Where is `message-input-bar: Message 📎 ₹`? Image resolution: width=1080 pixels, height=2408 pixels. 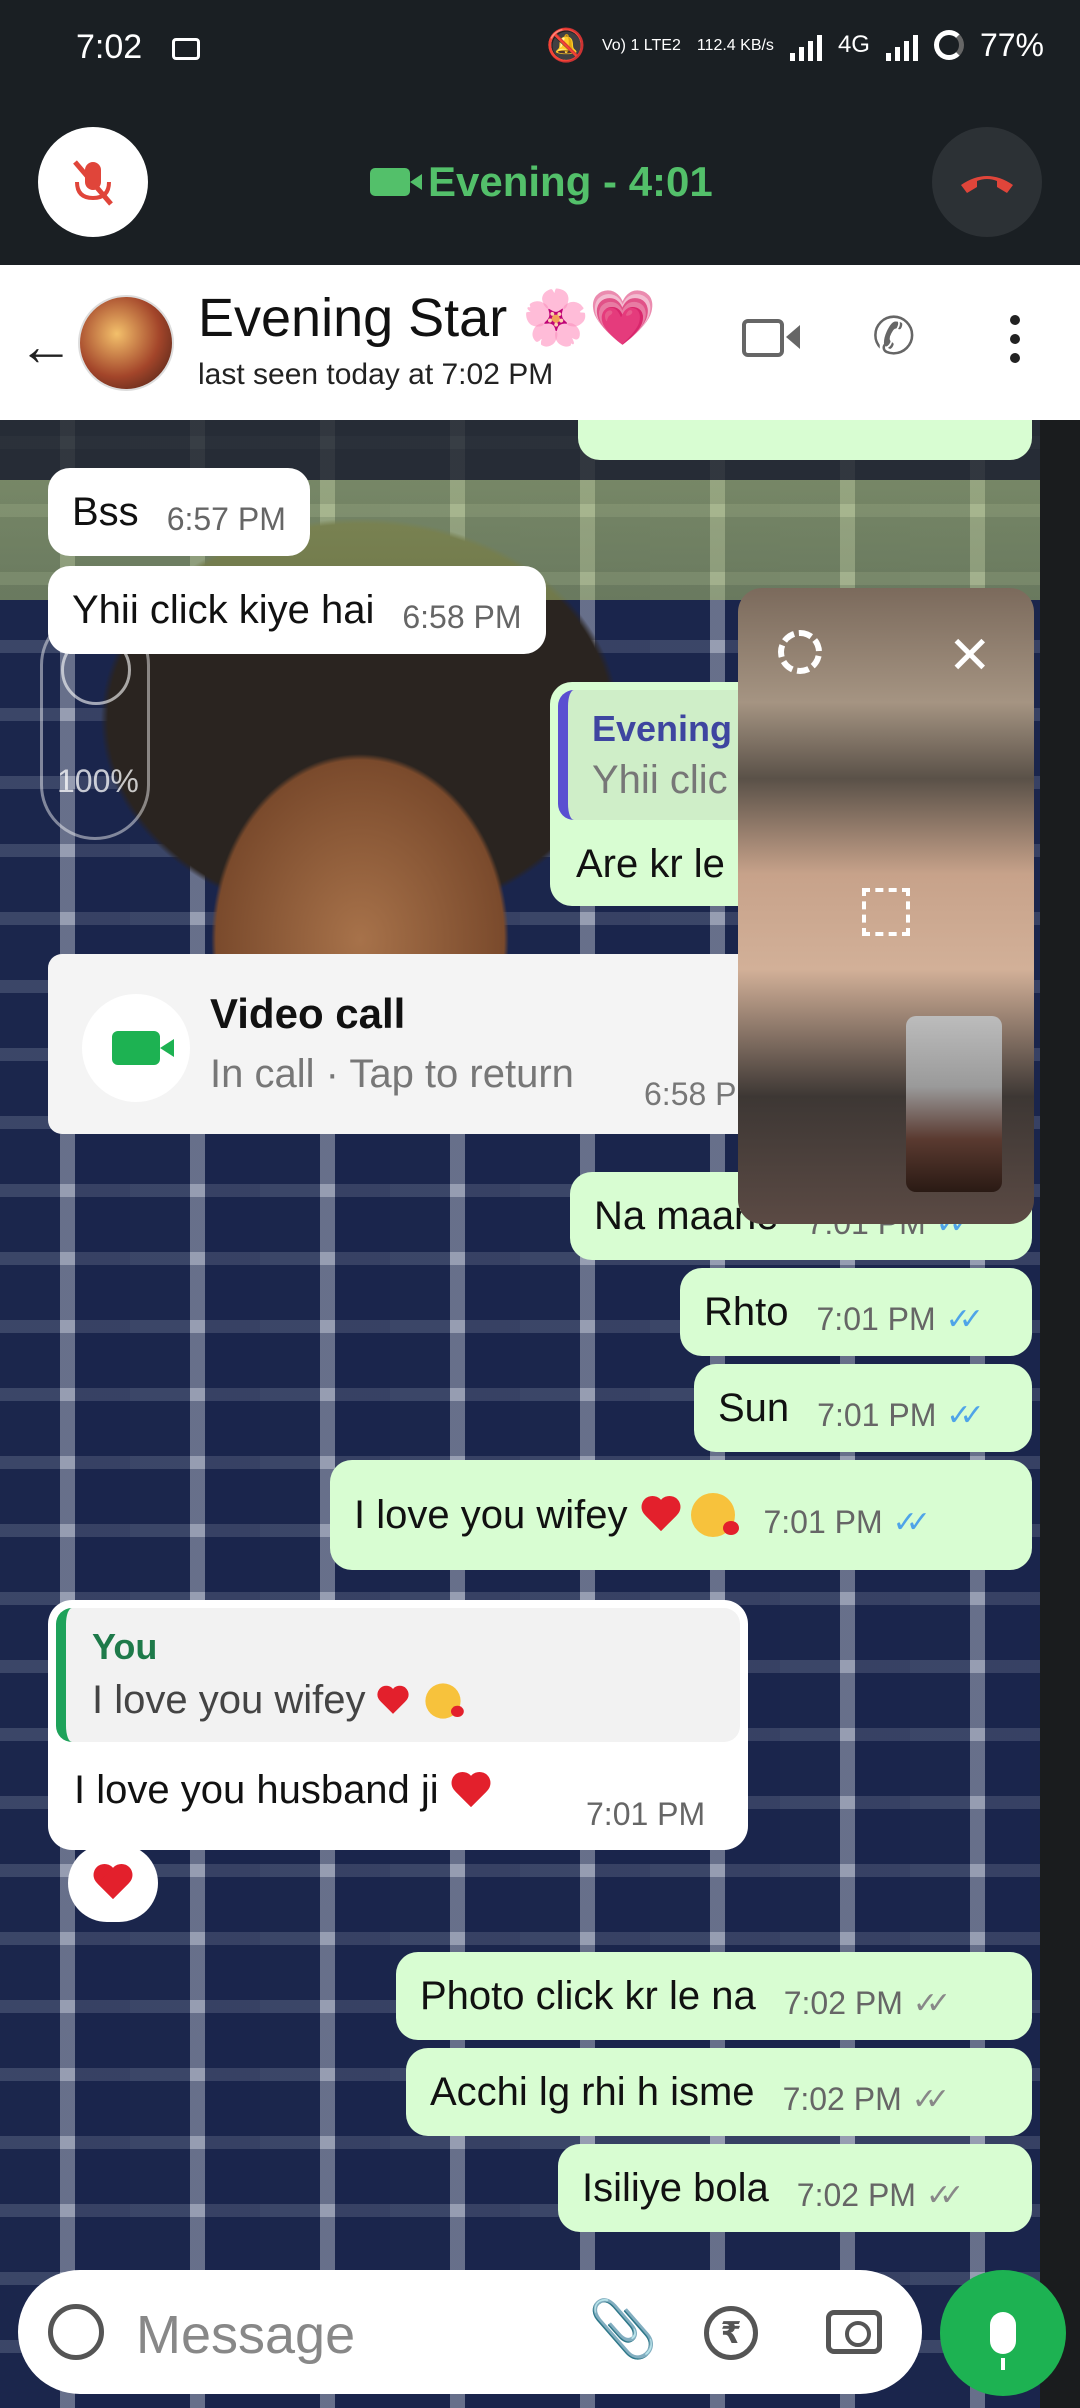
message-input-bar: Message 📎 ₹ is located at coordinates (470, 2332).